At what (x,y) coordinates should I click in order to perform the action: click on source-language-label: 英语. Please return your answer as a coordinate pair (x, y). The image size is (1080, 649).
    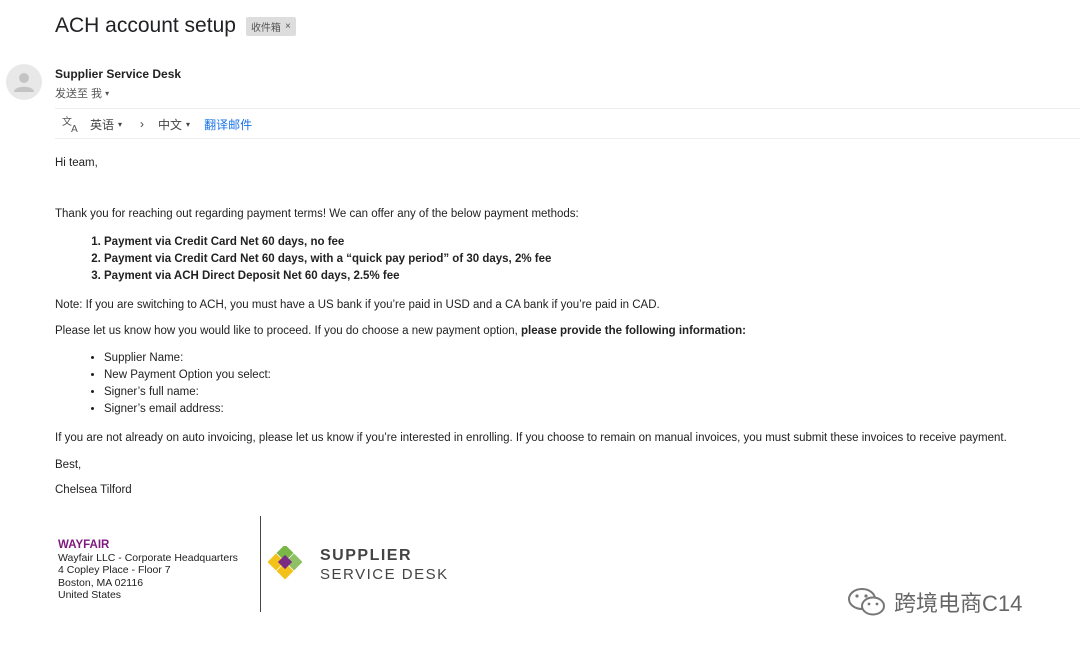
    Looking at the image, I should click on (102, 124).